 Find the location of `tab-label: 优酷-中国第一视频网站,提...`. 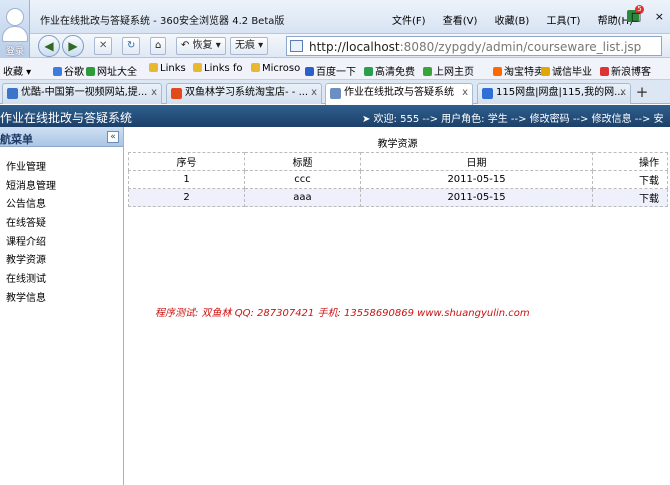

tab-label: 优酷-中国第一视频网站,提... is located at coordinates (84, 92).